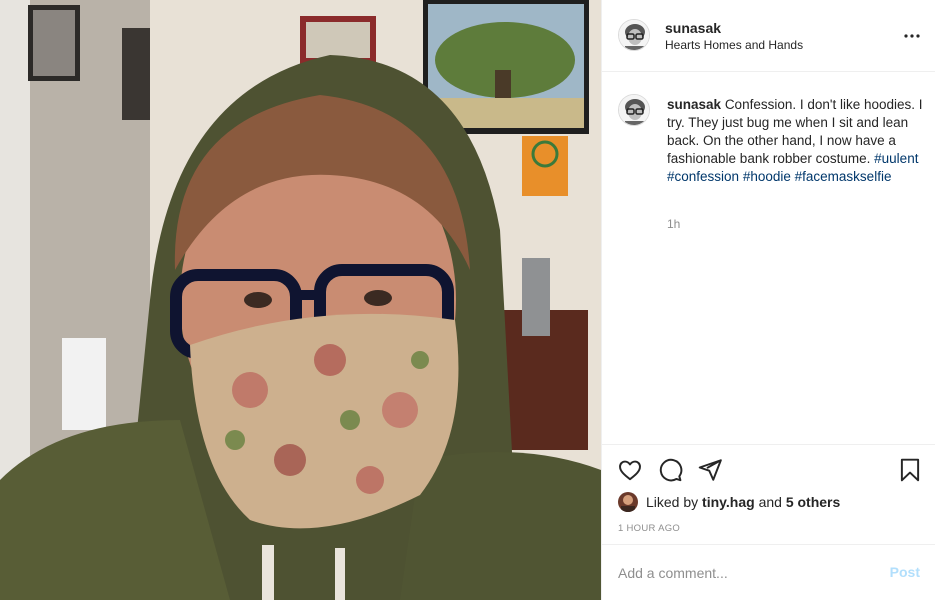 The height and width of the screenshot is (600, 935). Describe the element at coordinates (670, 470) in the screenshot. I see `comment-icon` at that location.